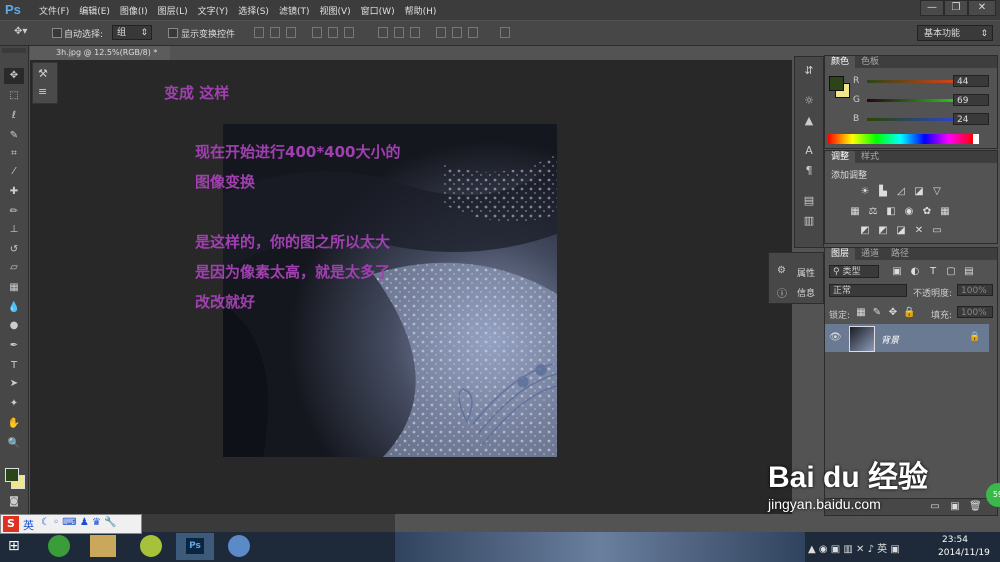 The image size is (1000, 562). Describe the element at coordinates (317, 32) in the screenshot. I see `align-left-icon` at that location.